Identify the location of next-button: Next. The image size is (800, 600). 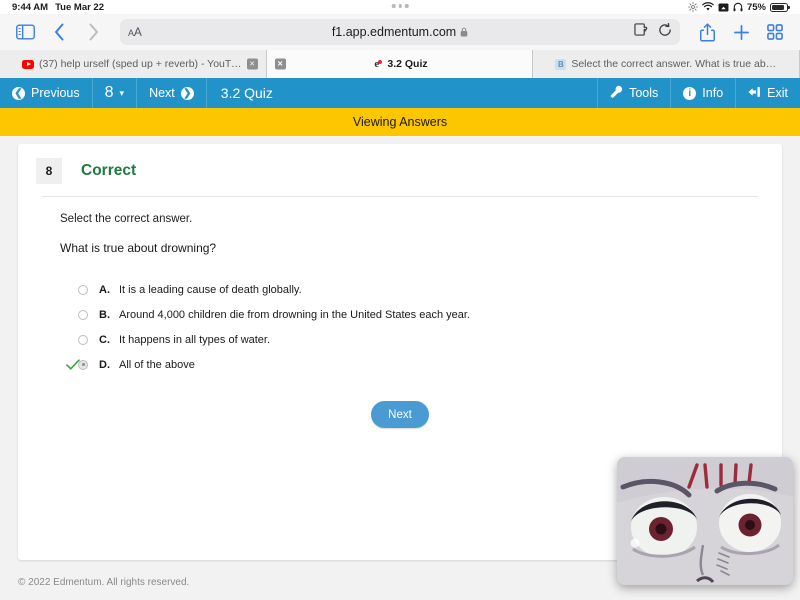
(400, 414).